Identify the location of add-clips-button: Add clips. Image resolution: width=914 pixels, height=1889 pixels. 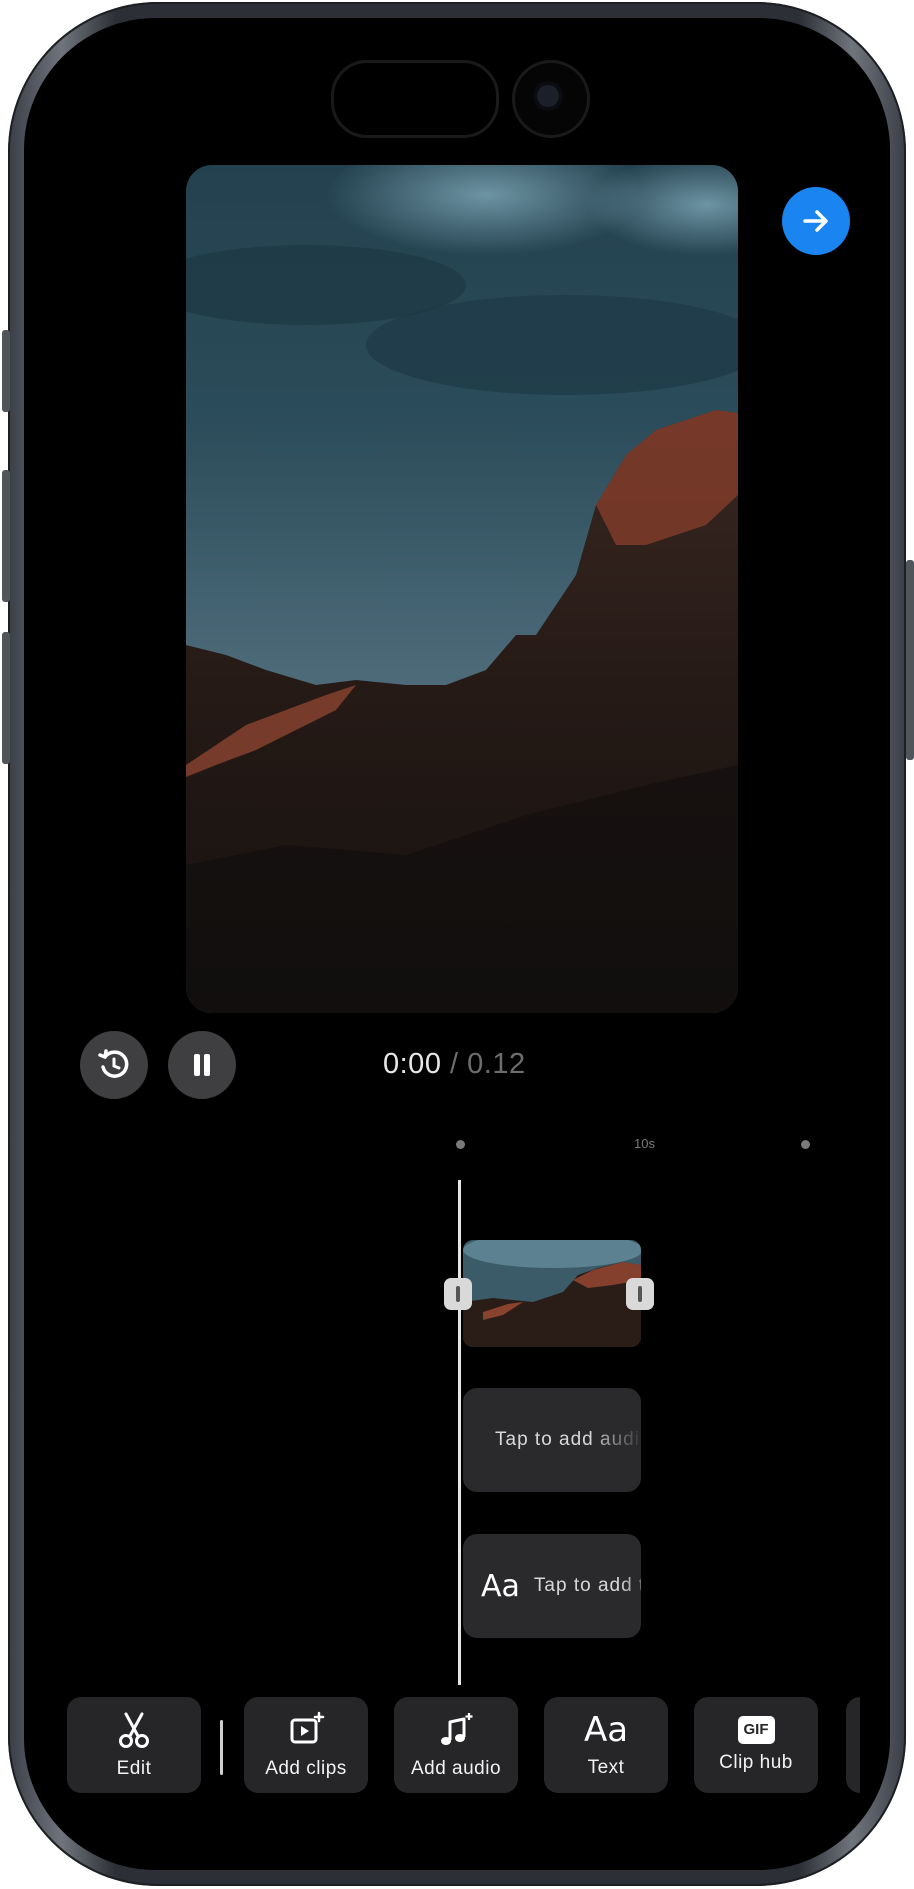
(306, 1745).